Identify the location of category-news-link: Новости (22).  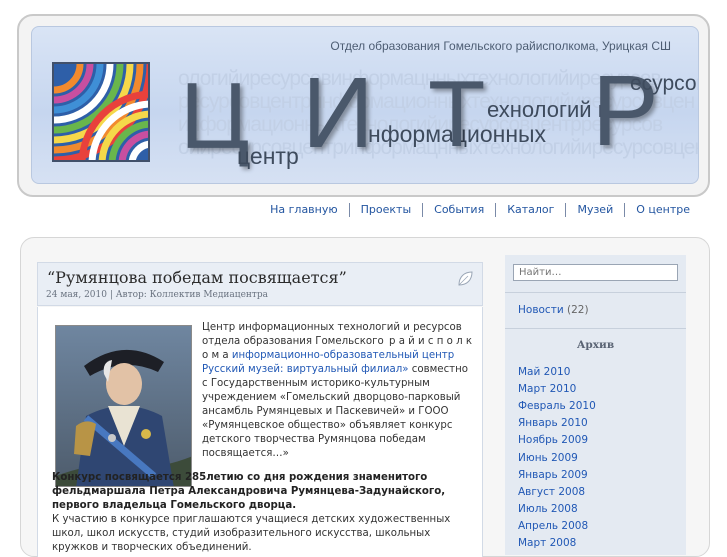
(553, 310).